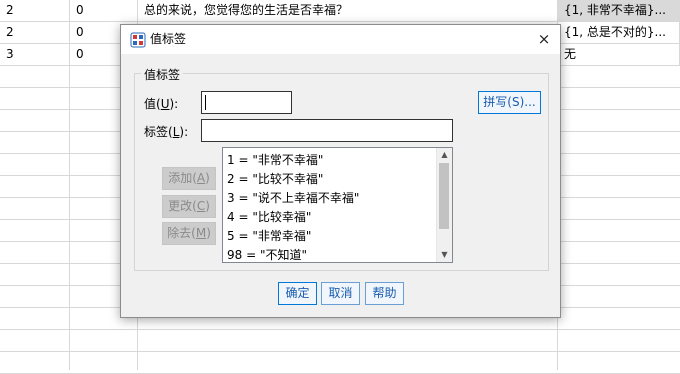 Image resolution: width=680 pixels, height=374 pixels. What do you see at coordinates (104, 10) in the screenshot?
I see `grid-cell: 0` at bounding box center [104, 10].